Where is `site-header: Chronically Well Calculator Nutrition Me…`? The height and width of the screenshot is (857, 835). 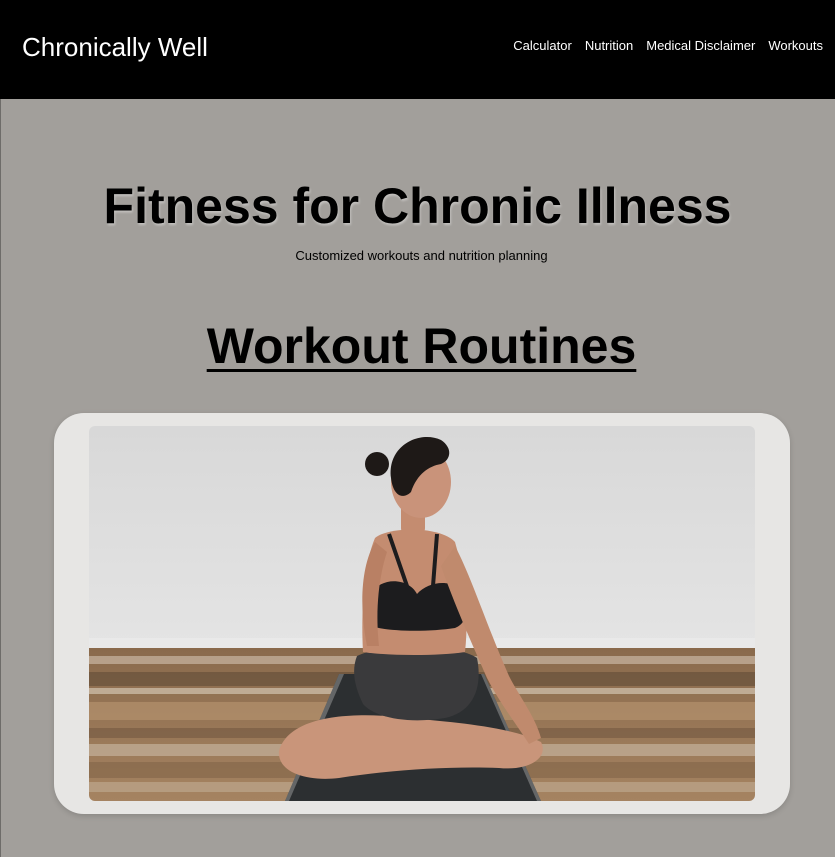 site-header: Chronically Well Calculator Nutrition Me… is located at coordinates (417, 49).